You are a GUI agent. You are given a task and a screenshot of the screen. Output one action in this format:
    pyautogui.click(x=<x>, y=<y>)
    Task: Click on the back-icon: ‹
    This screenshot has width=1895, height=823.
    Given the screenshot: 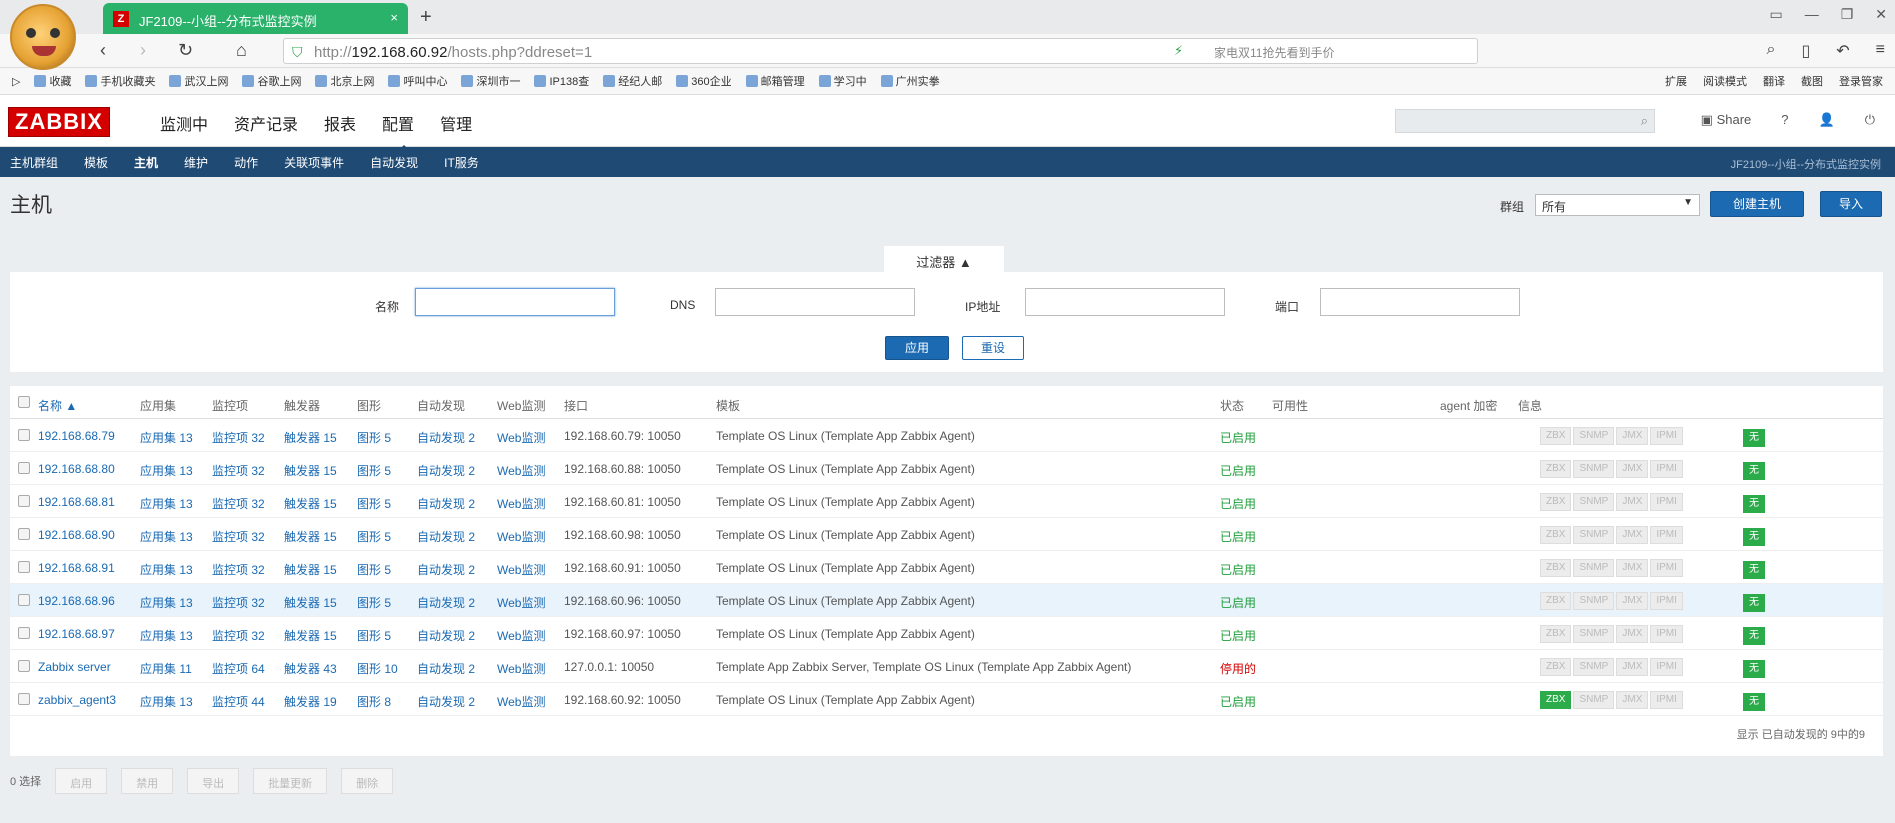 What is the action you would take?
    pyautogui.click(x=103, y=50)
    